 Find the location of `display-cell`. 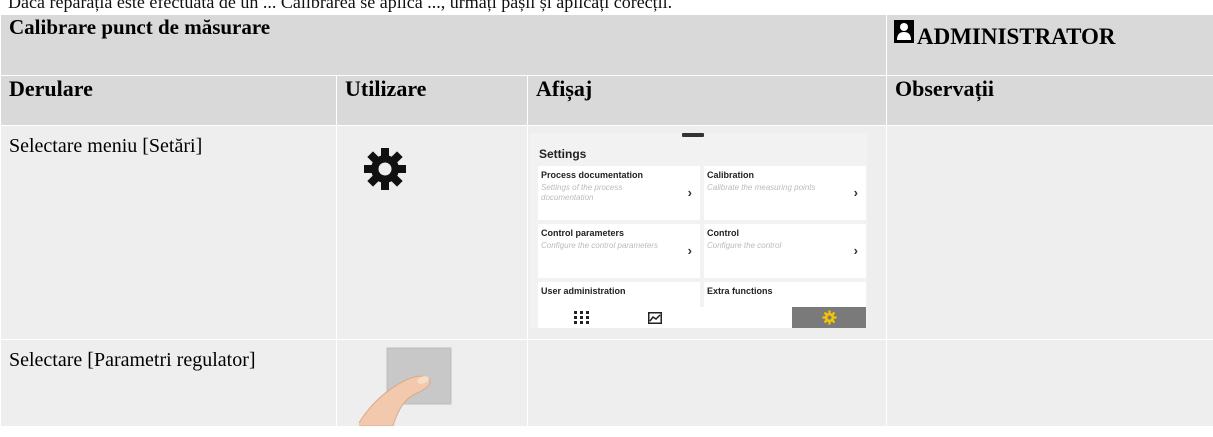

display-cell is located at coordinates (707, 383).